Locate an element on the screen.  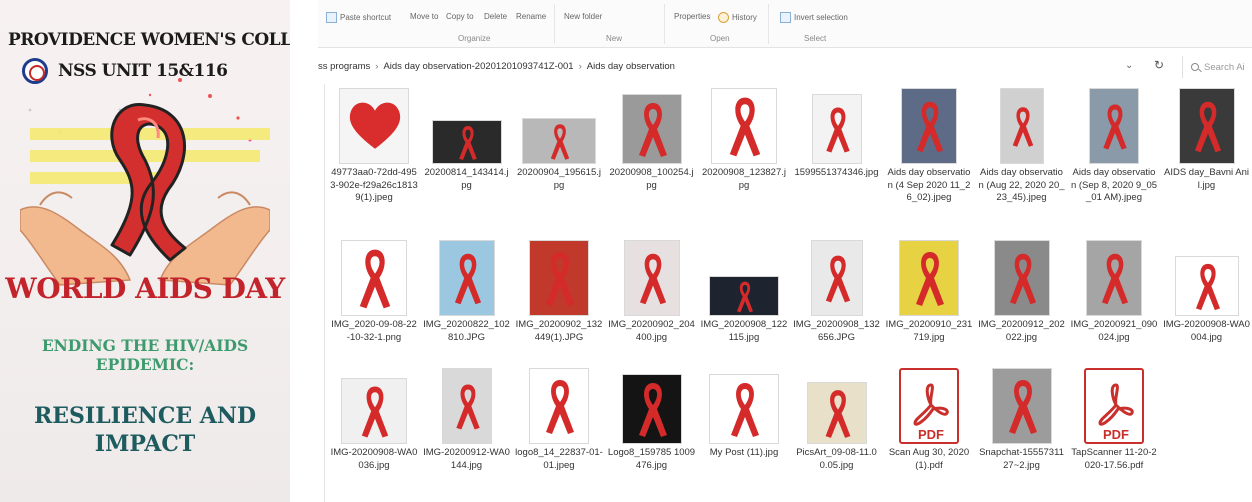
image-file-item: IMG_20200902_132449(1).JPG is located at coordinates (559, 292).